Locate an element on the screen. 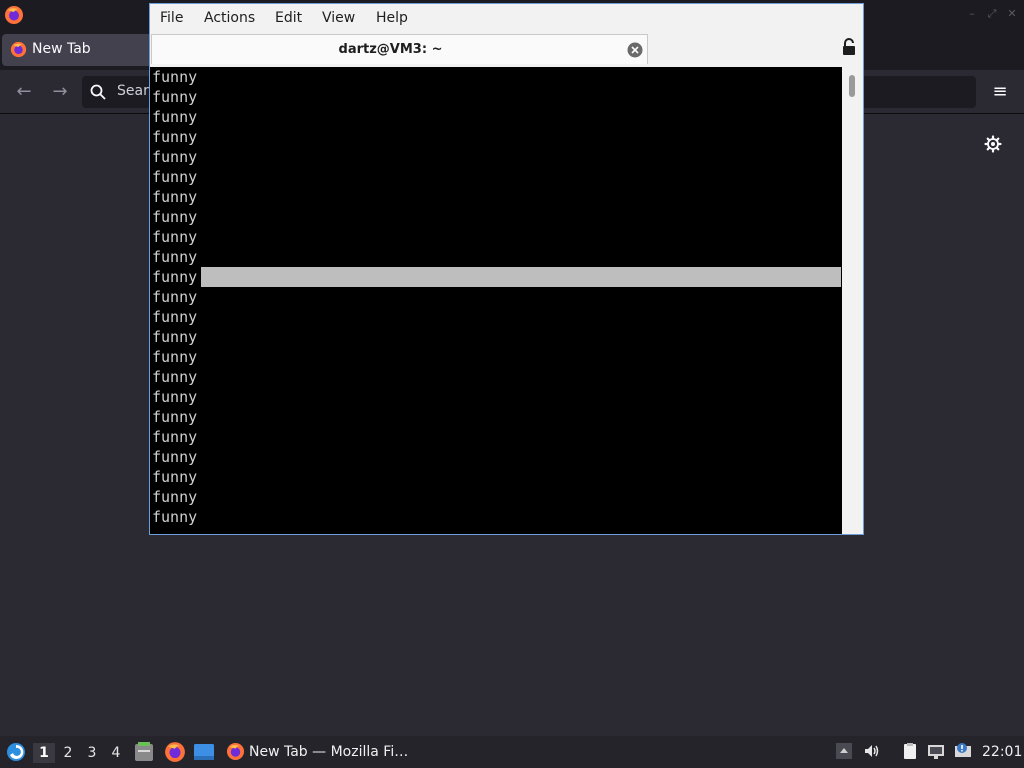  terminal-scrollbar is located at coordinates (852, 300).